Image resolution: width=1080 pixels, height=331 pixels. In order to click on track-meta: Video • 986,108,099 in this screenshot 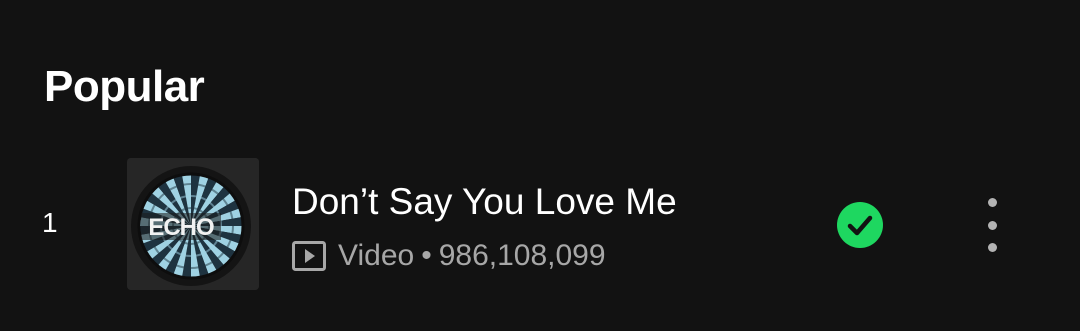, I will do `click(449, 256)`.